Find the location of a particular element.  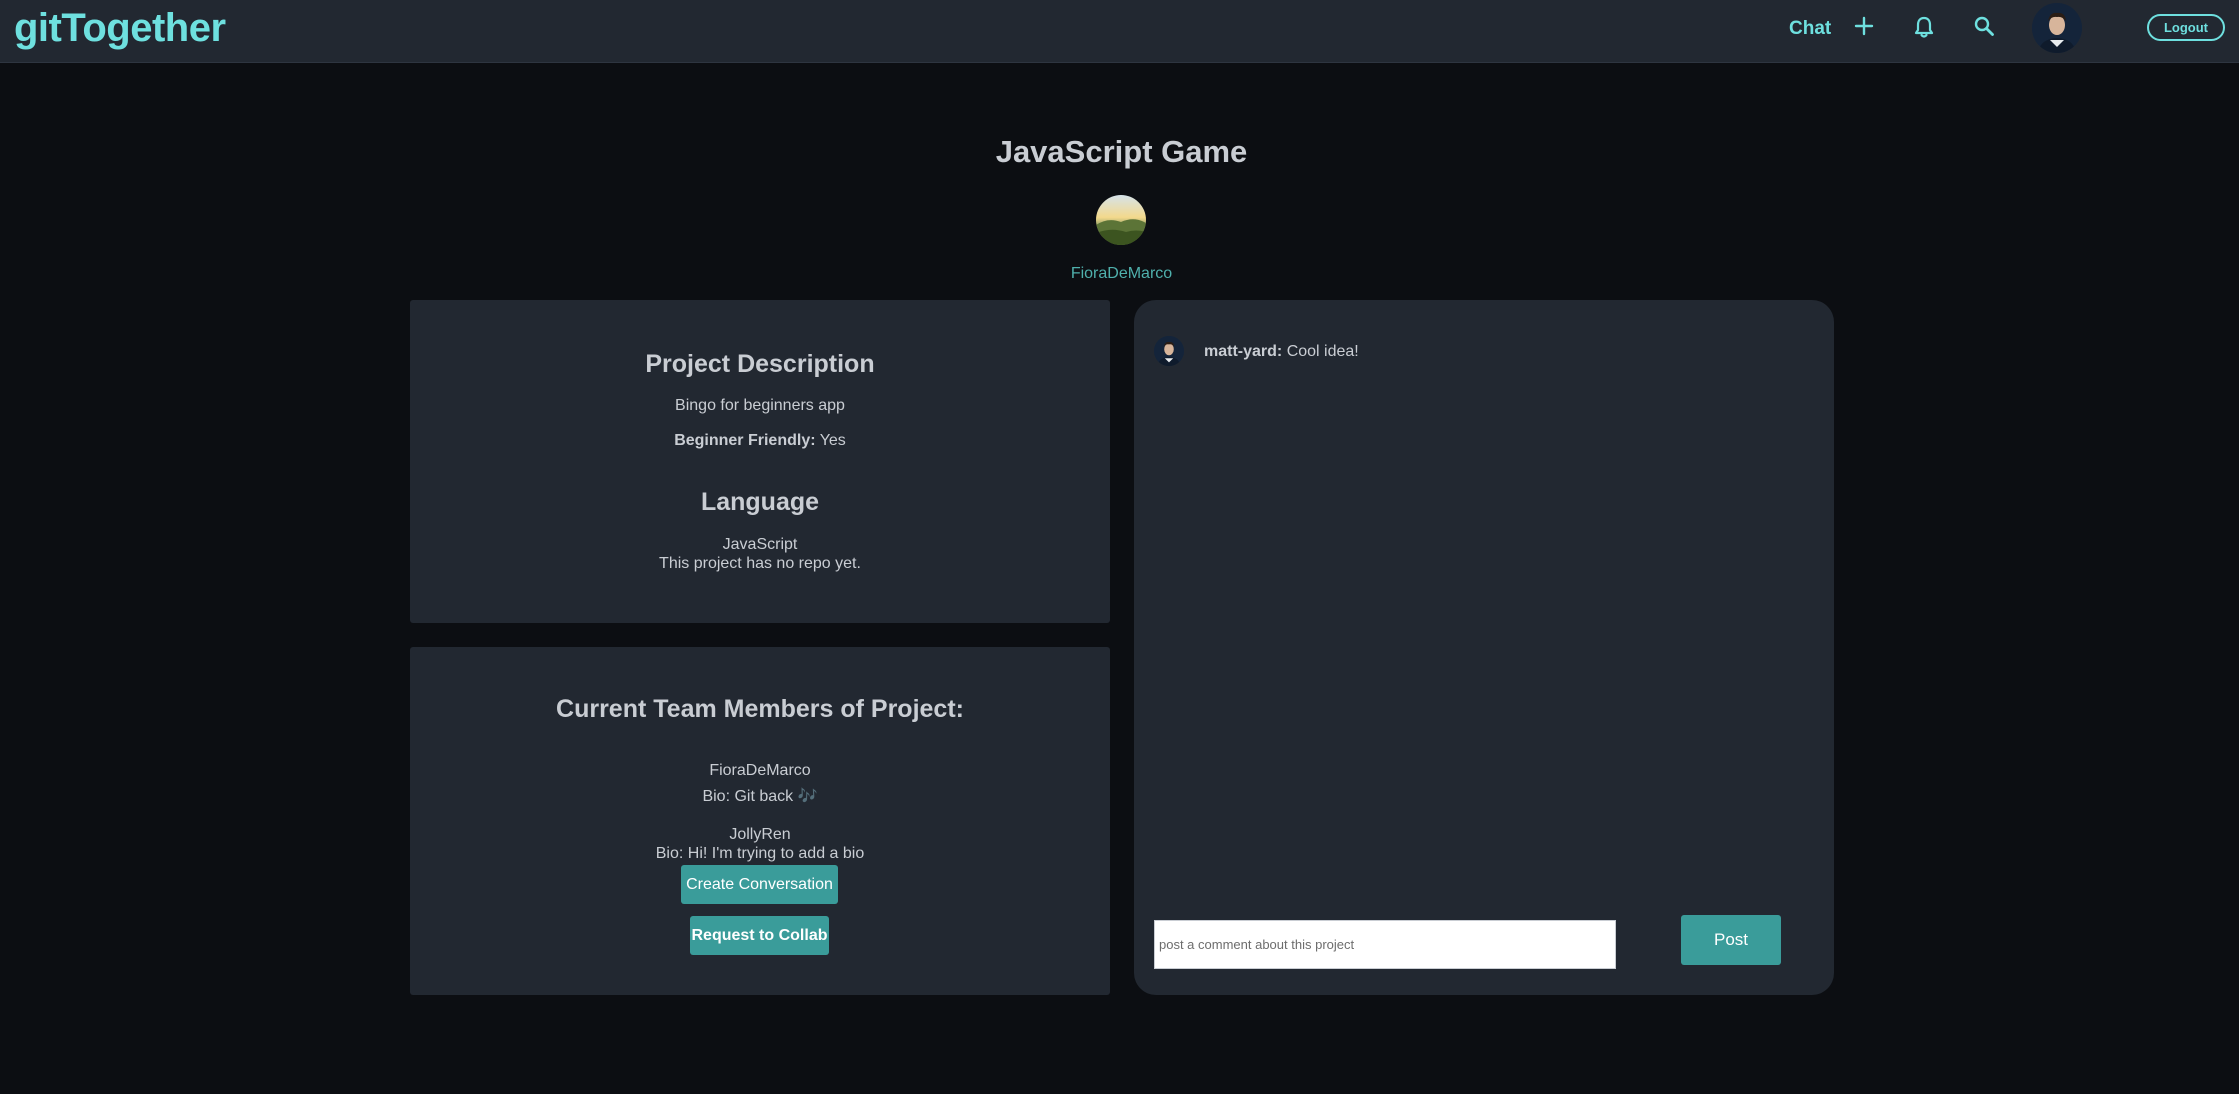

user-avatar is located at coordinates (2057, 28).